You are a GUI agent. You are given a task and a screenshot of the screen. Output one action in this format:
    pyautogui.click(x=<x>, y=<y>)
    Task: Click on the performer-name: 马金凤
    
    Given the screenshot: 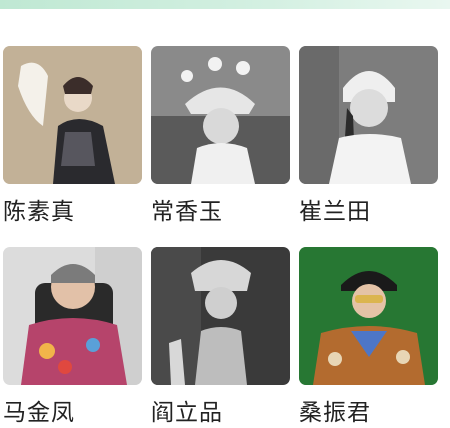 What is the action you would take?
    pyautogui.click(x=72, y=413)
    